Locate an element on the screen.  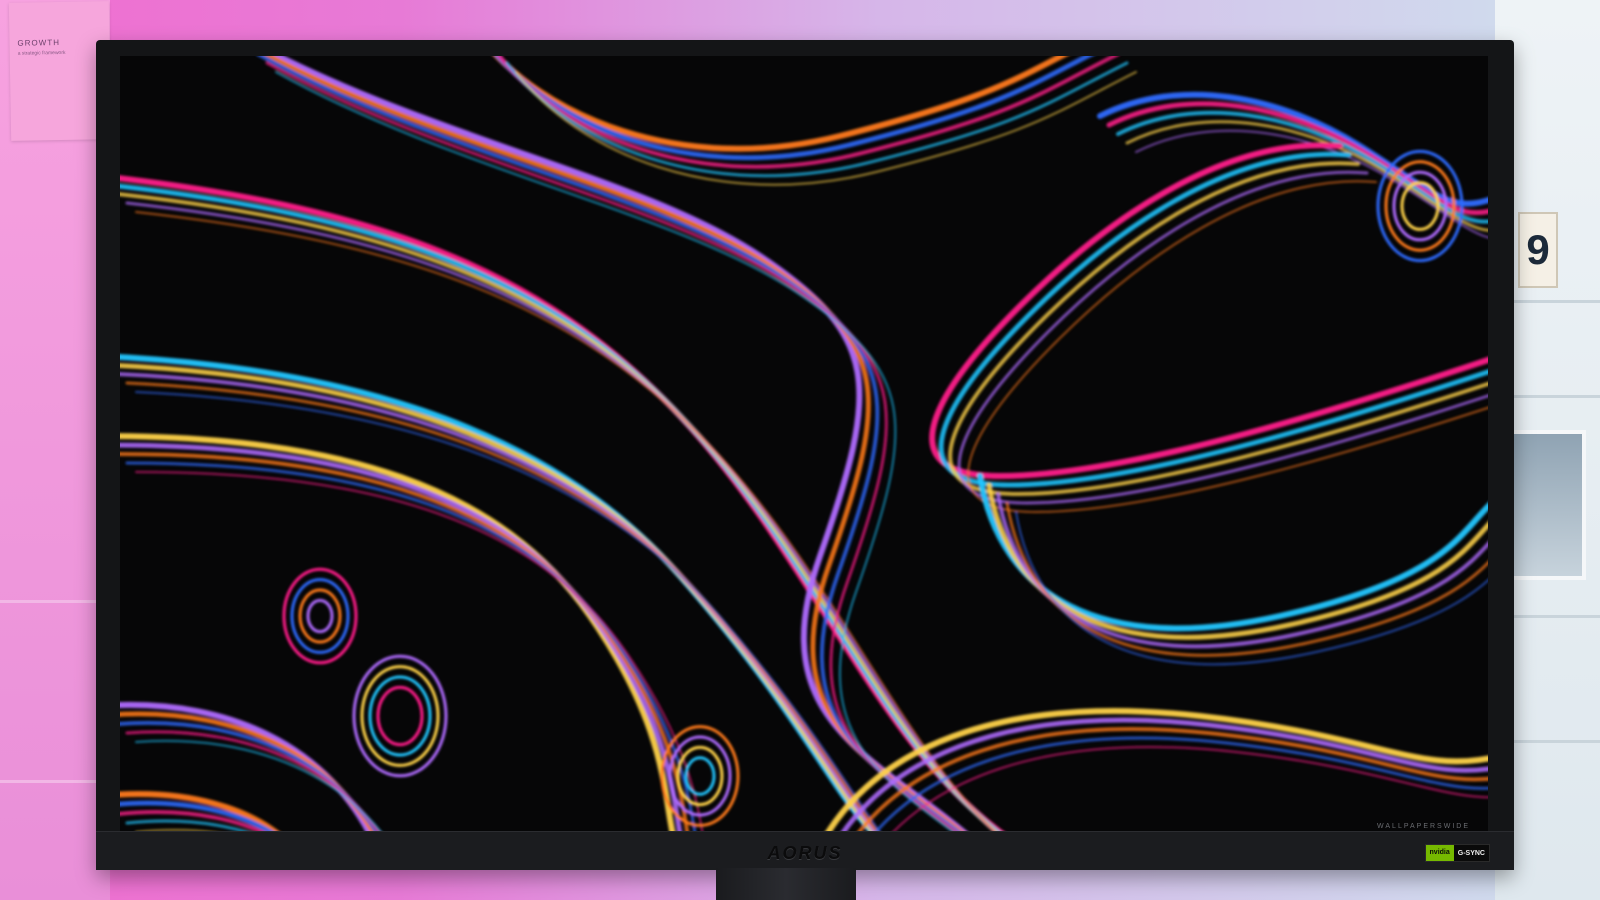
brand-logo: AORUS is located at coordinates (805, 853).